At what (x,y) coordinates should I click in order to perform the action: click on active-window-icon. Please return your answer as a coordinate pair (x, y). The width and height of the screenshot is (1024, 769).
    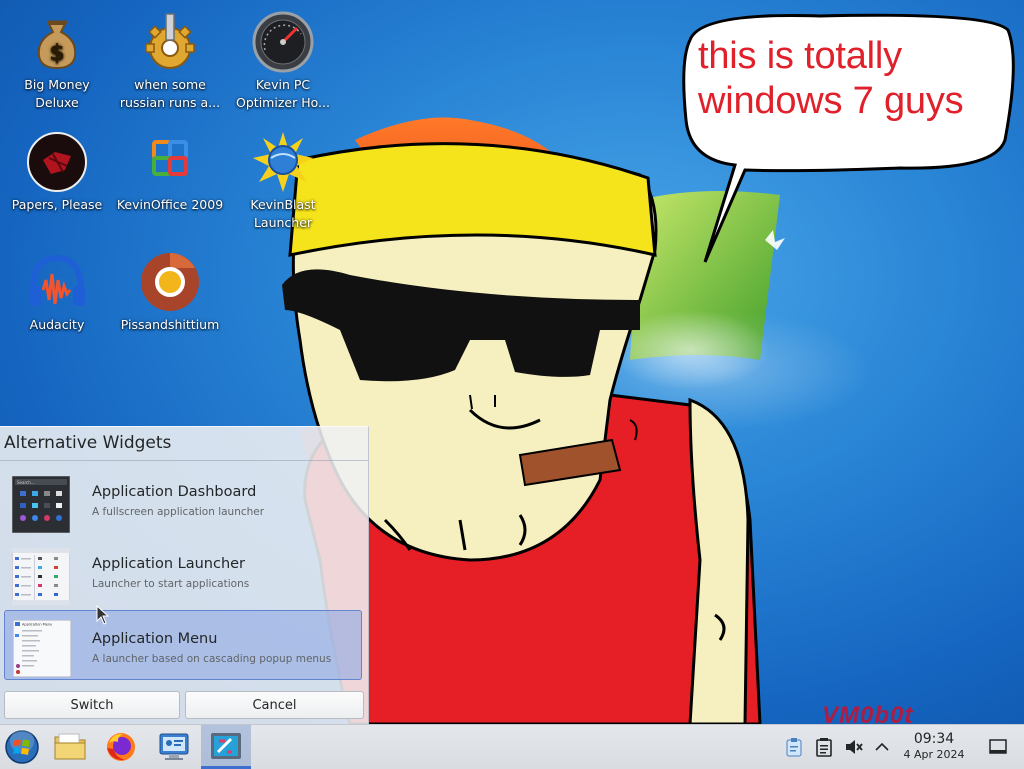
    Looking at the image, I should click on (226, 746).